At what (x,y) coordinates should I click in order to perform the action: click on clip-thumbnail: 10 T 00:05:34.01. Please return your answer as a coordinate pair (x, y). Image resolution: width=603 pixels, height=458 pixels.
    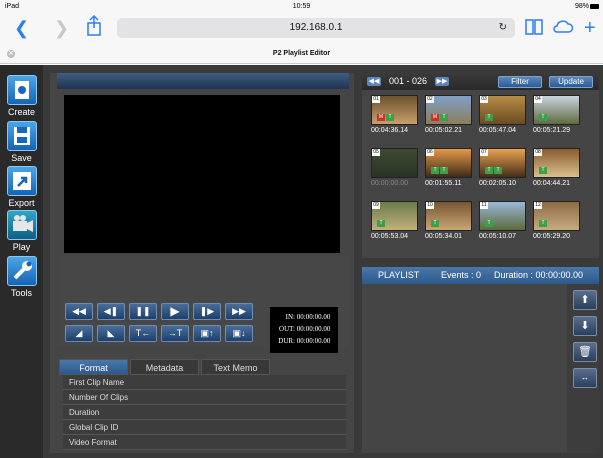
    Looking at the image, I should click on (450, 220).